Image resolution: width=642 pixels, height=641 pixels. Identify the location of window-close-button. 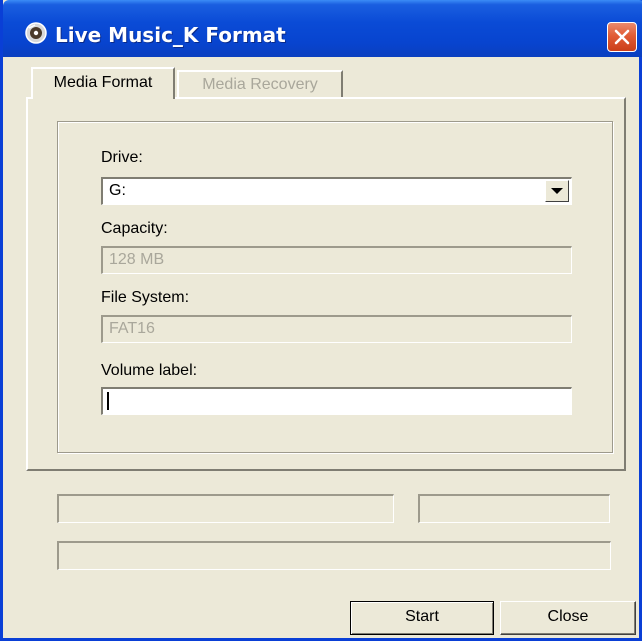
(622, 37).